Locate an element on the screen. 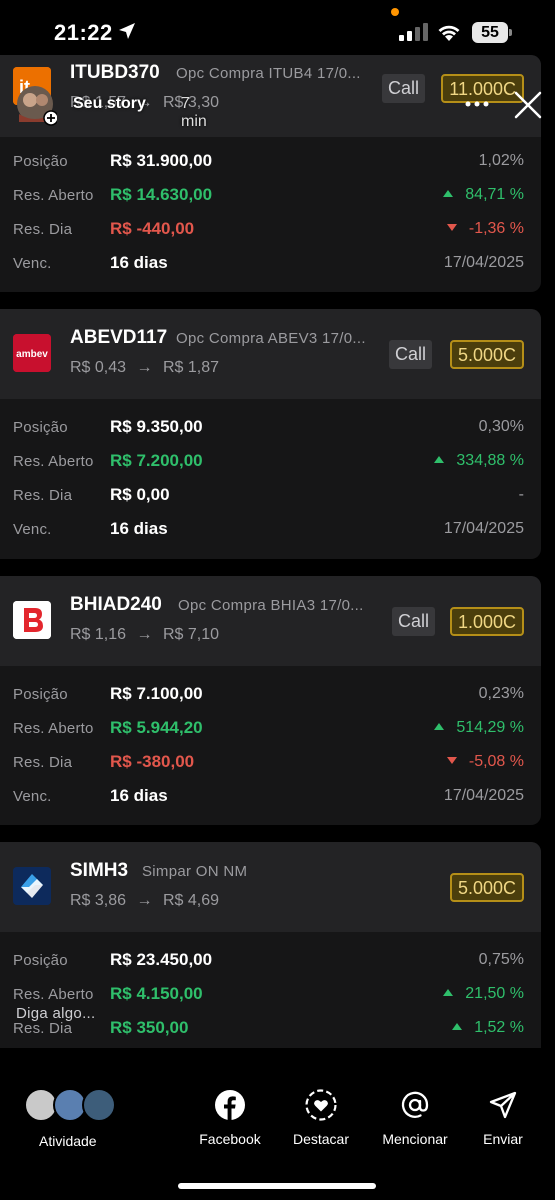 This screenshot has width=555, height=1200. row-pct: -1,36 % is located at coordinates (485, 229).